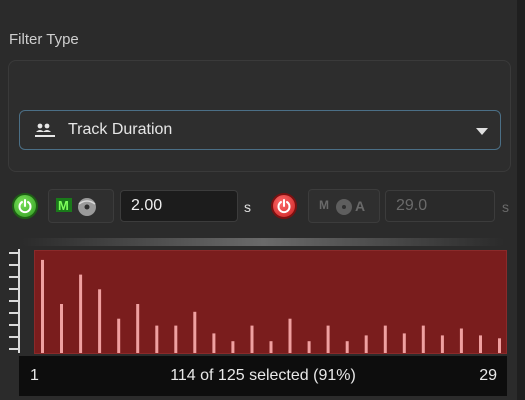 The image size is (525, 400). I want to click on min-power-button, so click(25, 206).